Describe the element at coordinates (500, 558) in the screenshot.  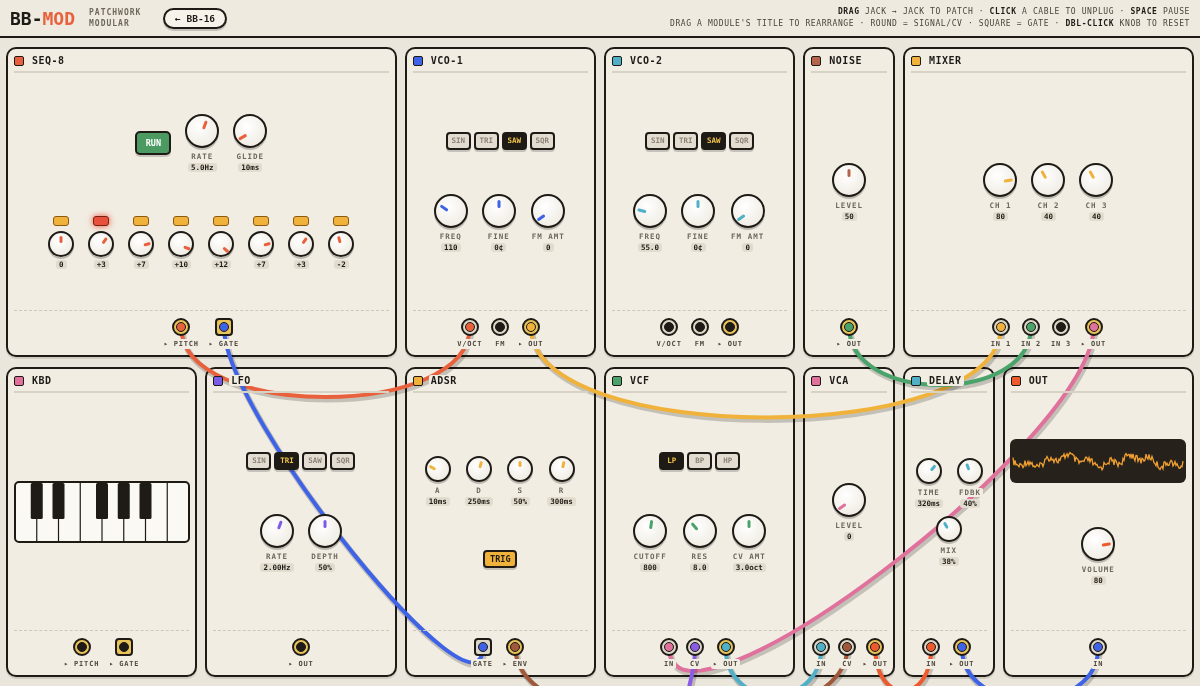
I see `trigger-button: TRIG` at that location.